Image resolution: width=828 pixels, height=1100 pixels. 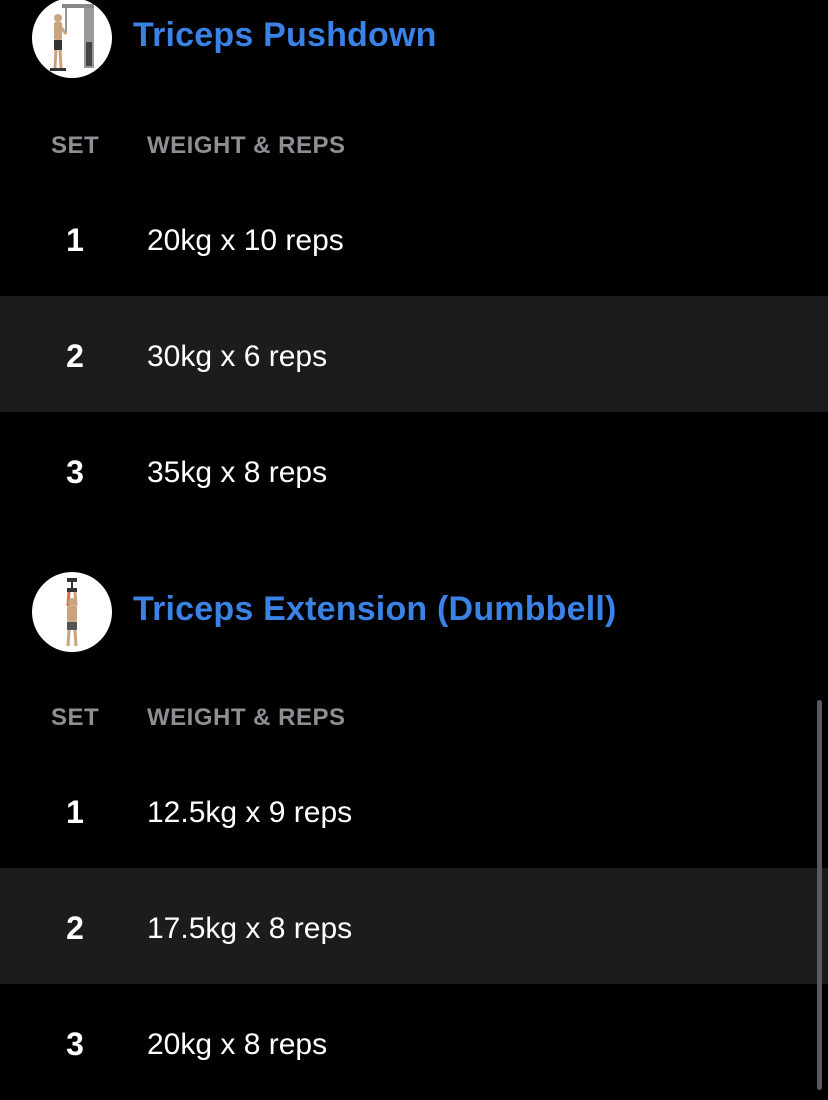 I want to click on set-row: 2 30kg x 6 reps, so click(x=414, y=354).